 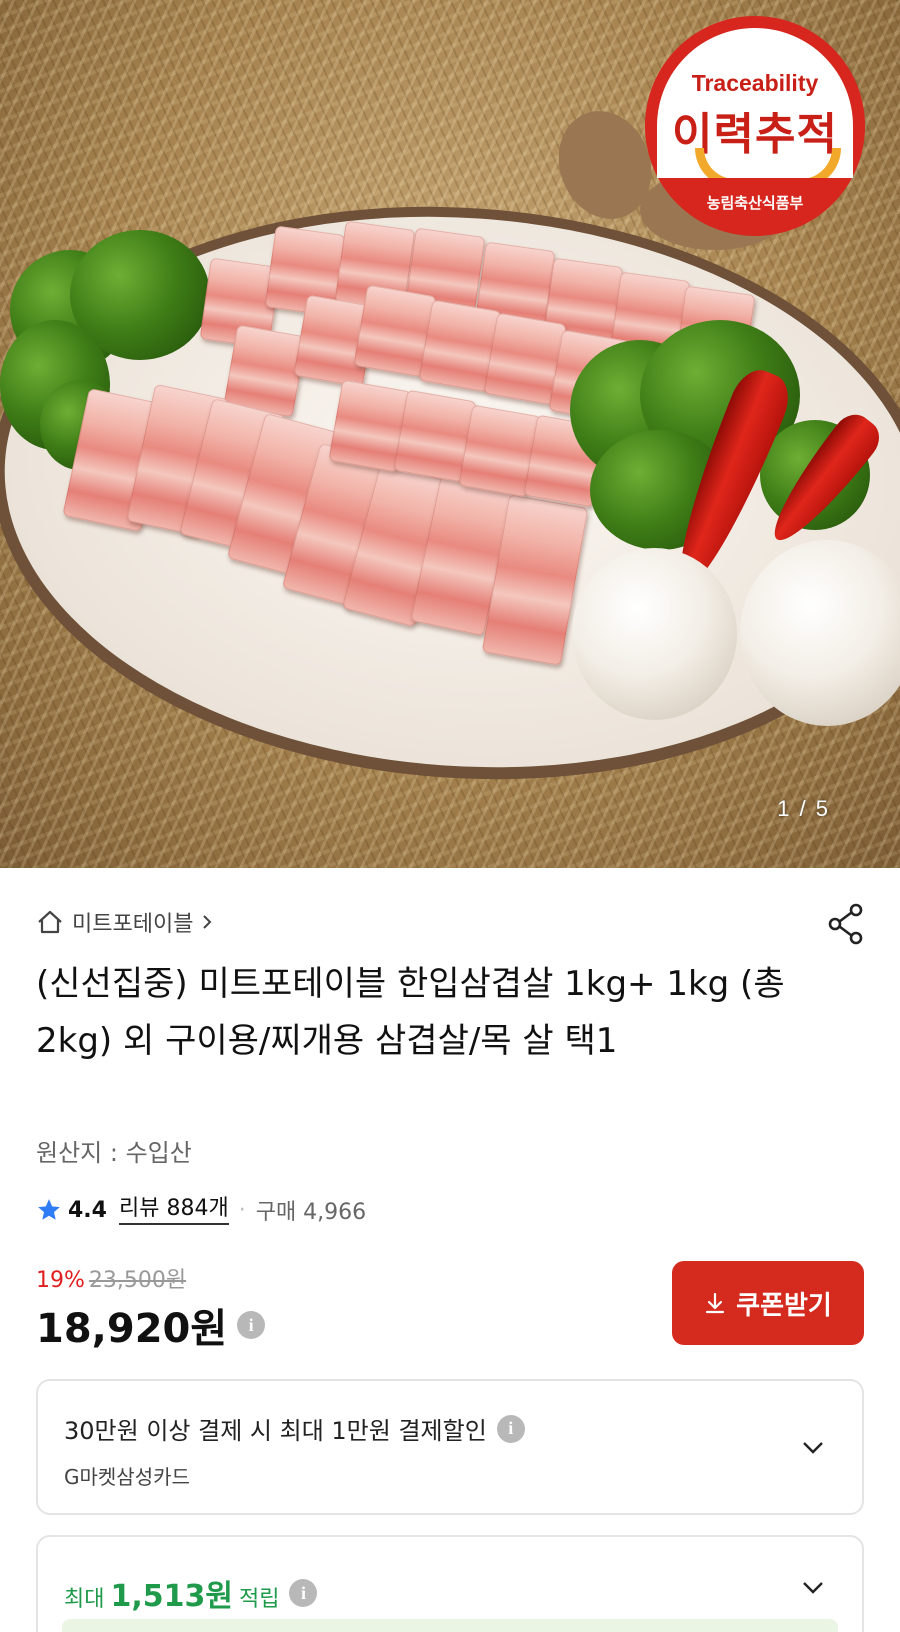 I want to click on badge-bottom-text: 농림축산식품부, so click(x=755, y=203).